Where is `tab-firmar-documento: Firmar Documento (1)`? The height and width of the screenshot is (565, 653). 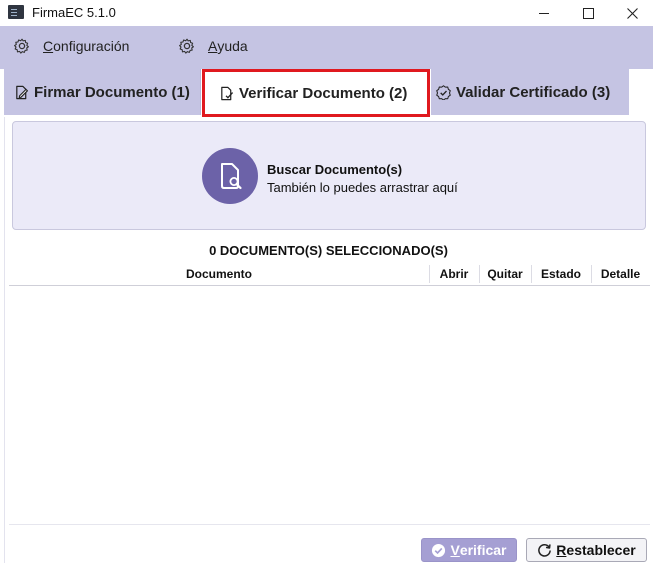 tab-firmar-documento: Firmar Documento (1) is located at coordinates (102, 92).